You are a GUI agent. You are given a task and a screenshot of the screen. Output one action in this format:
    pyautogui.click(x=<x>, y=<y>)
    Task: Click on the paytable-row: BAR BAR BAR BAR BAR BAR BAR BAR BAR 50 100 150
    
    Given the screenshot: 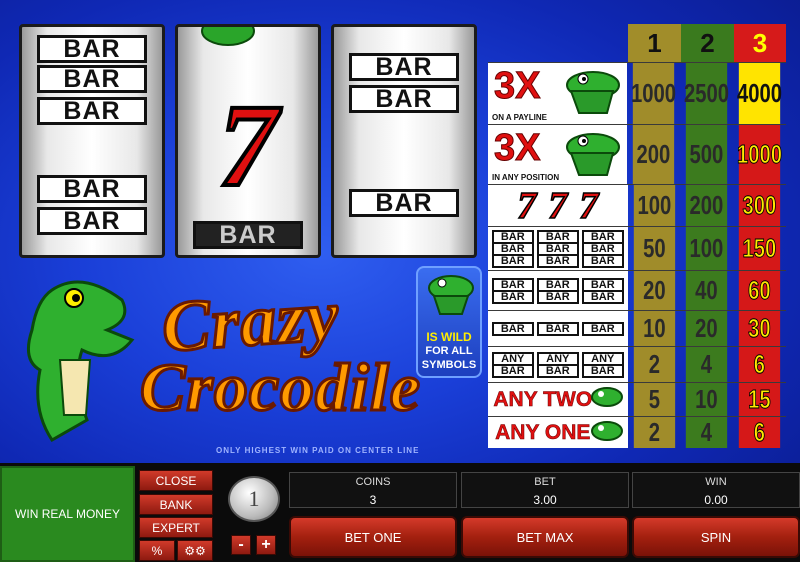 What is the action you would take?
    pyautogui.click(x=637, y=248)
    